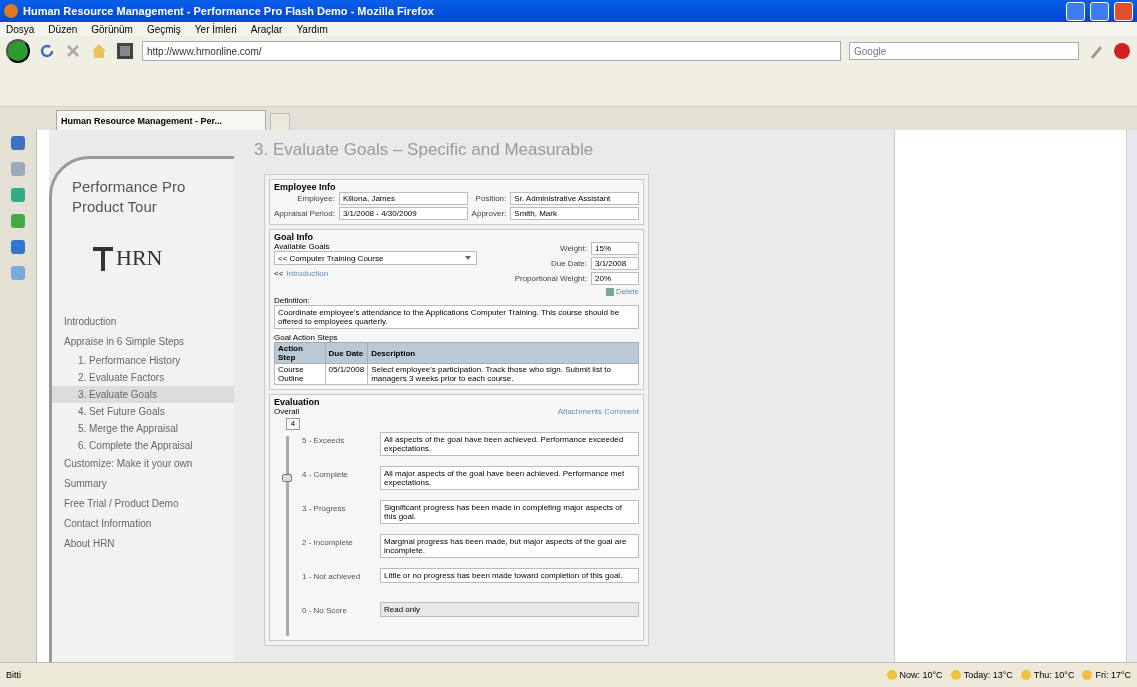 Image resolution: width=1137 pixels, height=687 pixels. What do you see at coordinates (304, 213) in the screenshot?
I see `field-label: Appraisal Period:` at bounding box center [304, 213].